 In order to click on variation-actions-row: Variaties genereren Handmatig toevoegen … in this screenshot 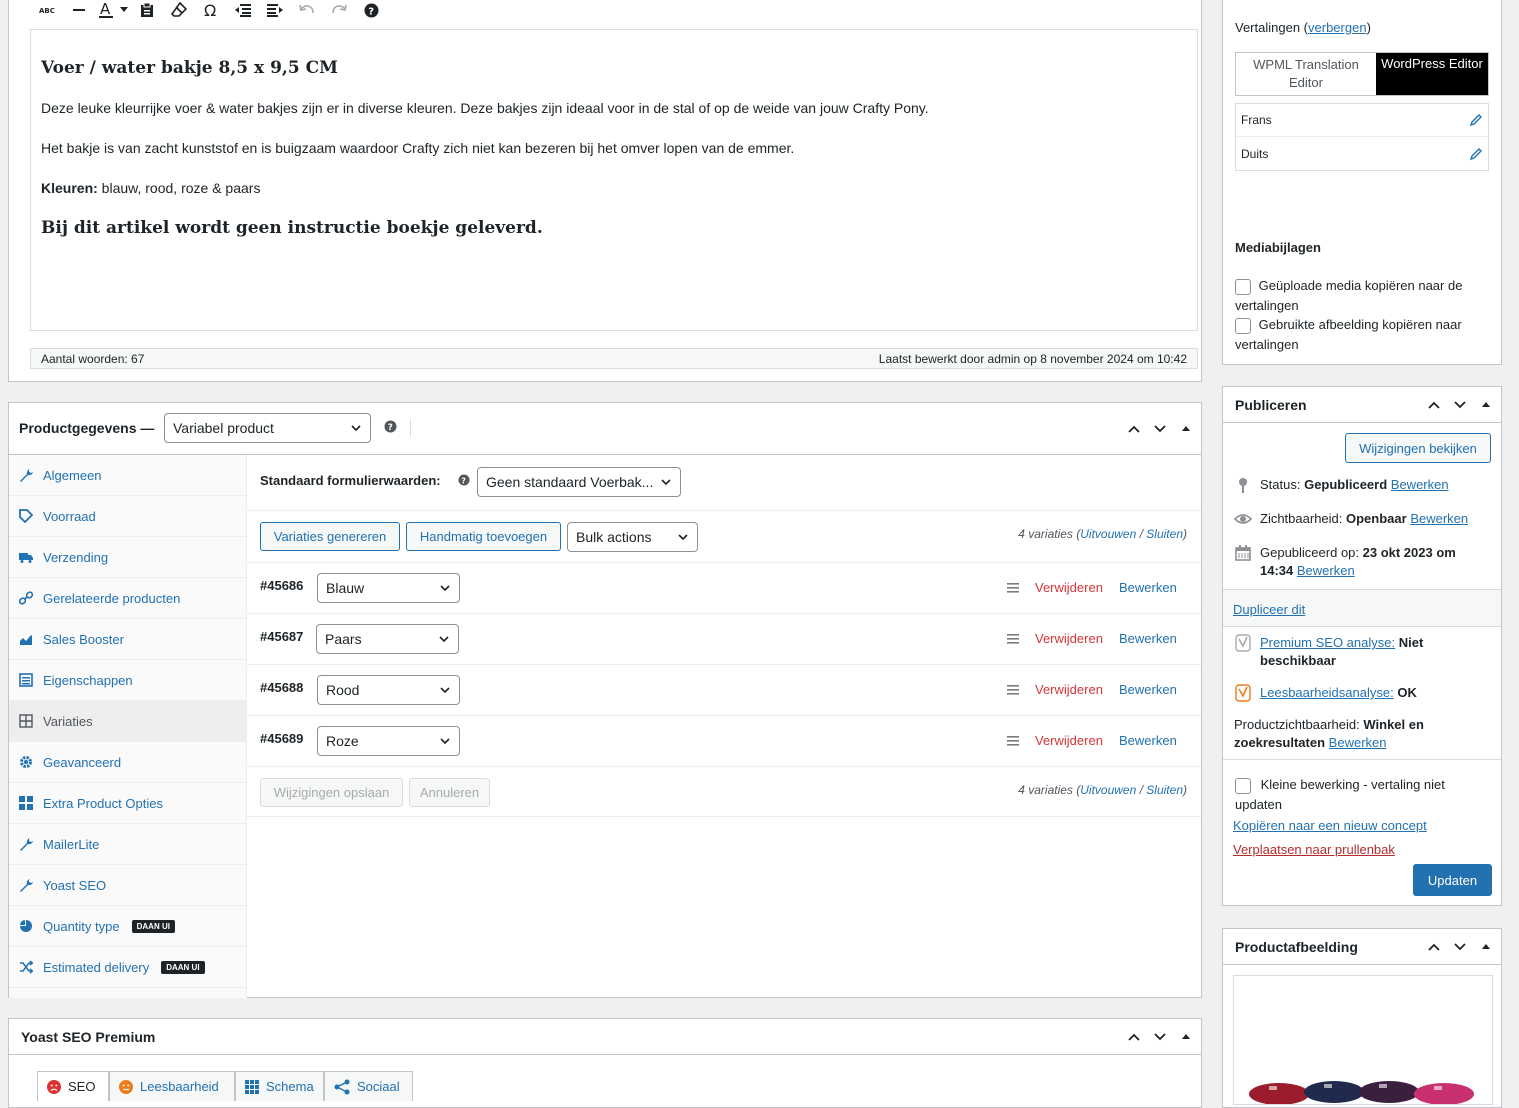, I will do `click(724, 537)`.